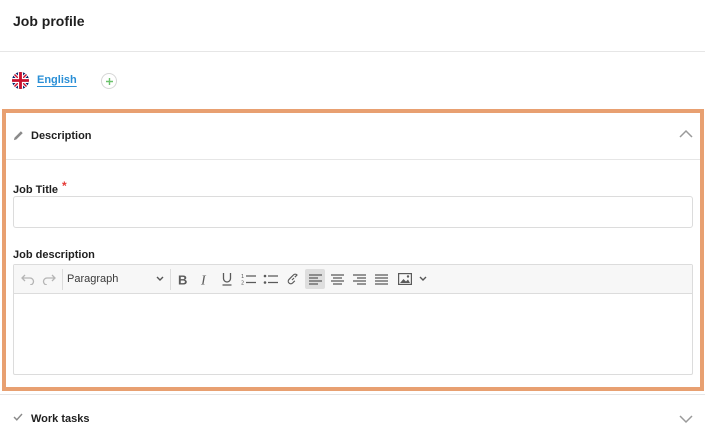 The height and width of the screenshot is (432, 705). Describe the element at coordinates (18, 136) in the screenshot. I see `pencil-icon` at that location.